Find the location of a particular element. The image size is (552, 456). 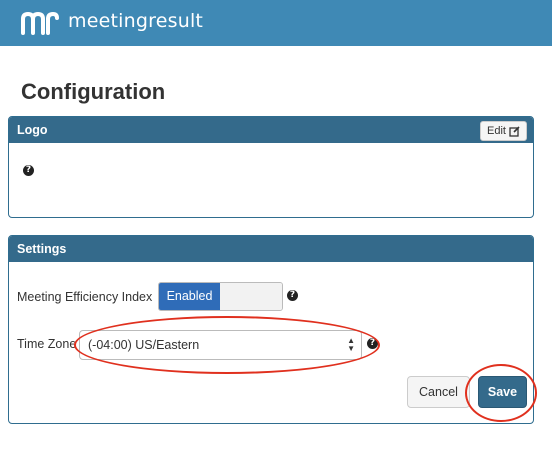

timezone-help-icon: ? is located at coordinates (372, 343).